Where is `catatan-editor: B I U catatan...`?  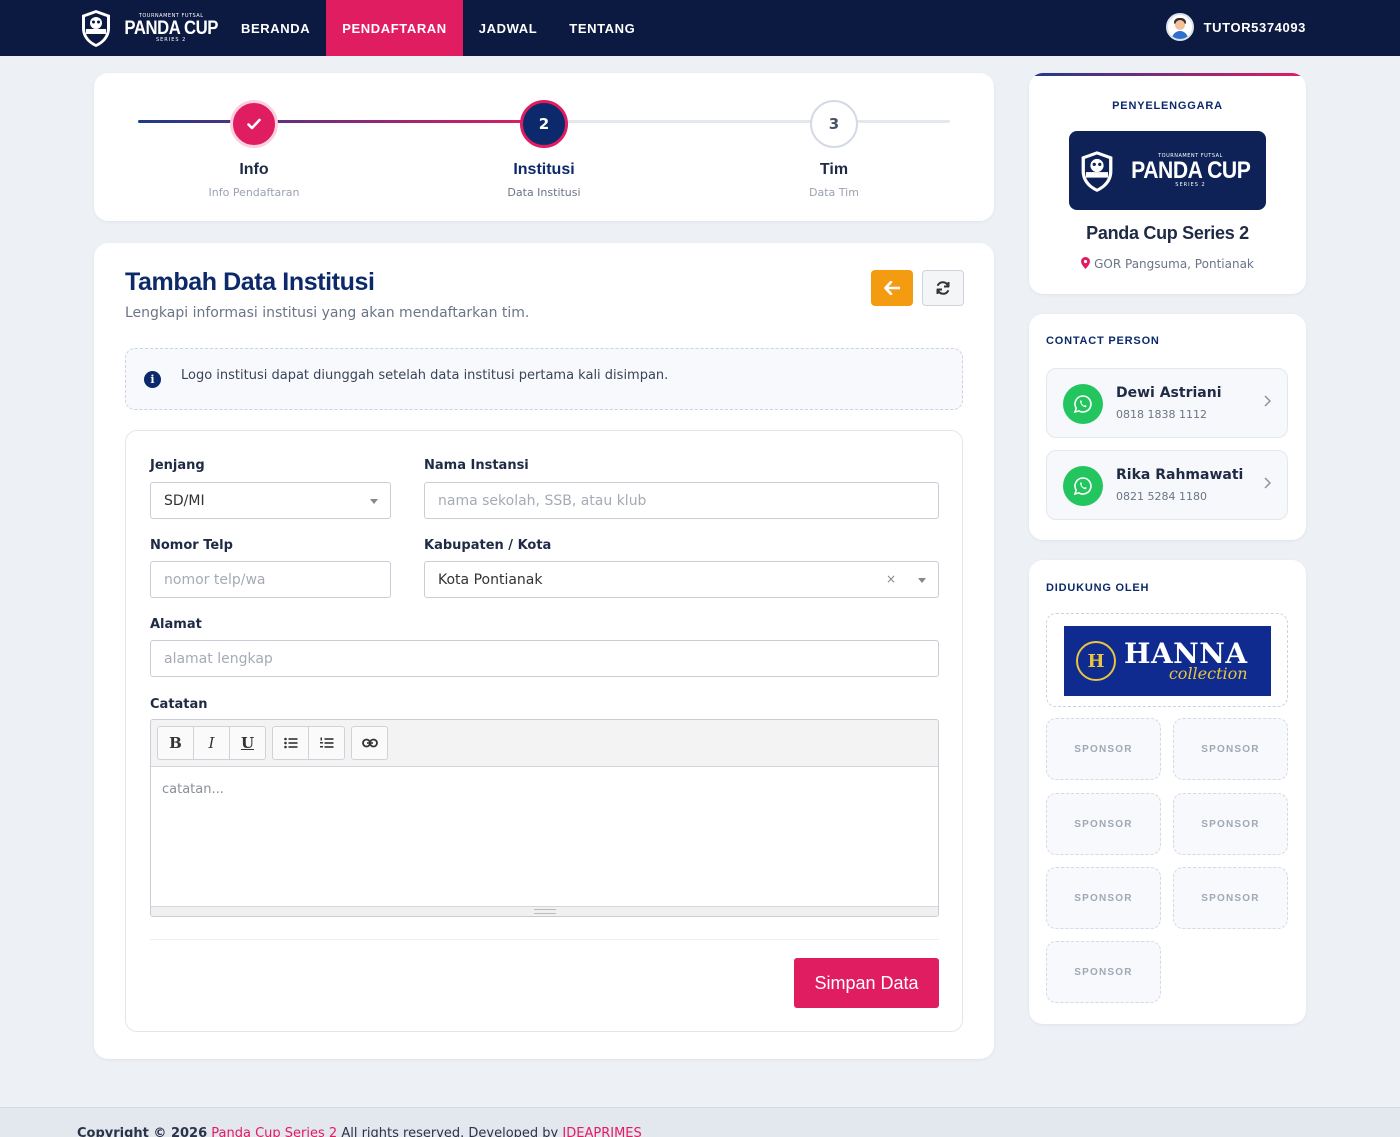 catatan-editor: B I U catatan... is located at coordinates (544, 818).